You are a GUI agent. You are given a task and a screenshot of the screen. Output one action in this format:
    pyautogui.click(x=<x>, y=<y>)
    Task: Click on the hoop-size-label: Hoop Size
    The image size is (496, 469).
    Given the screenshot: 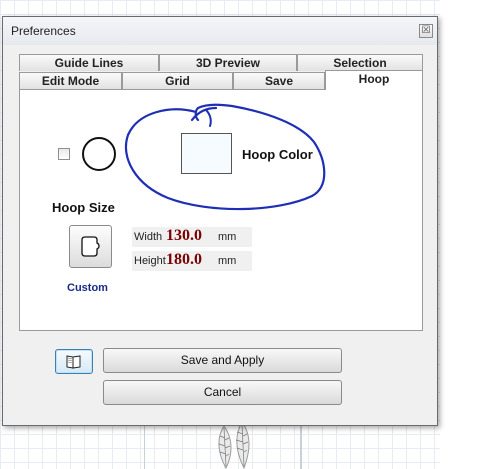 What is the action you would take?
    pyautogui.click(x=83, y=207)
    